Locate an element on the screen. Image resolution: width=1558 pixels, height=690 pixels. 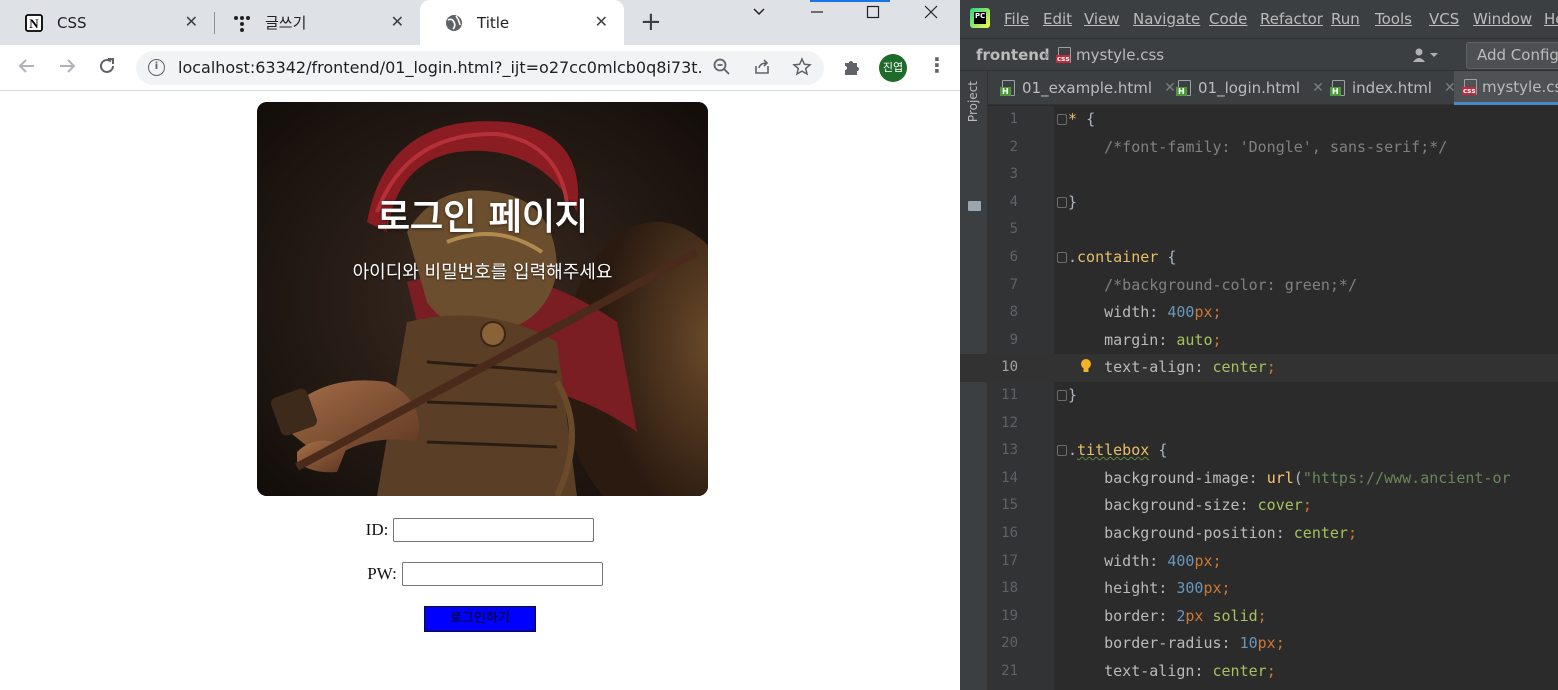
editor-tab-01-example: H 01_example.html ✕ is located at coordinates (1088, 88).